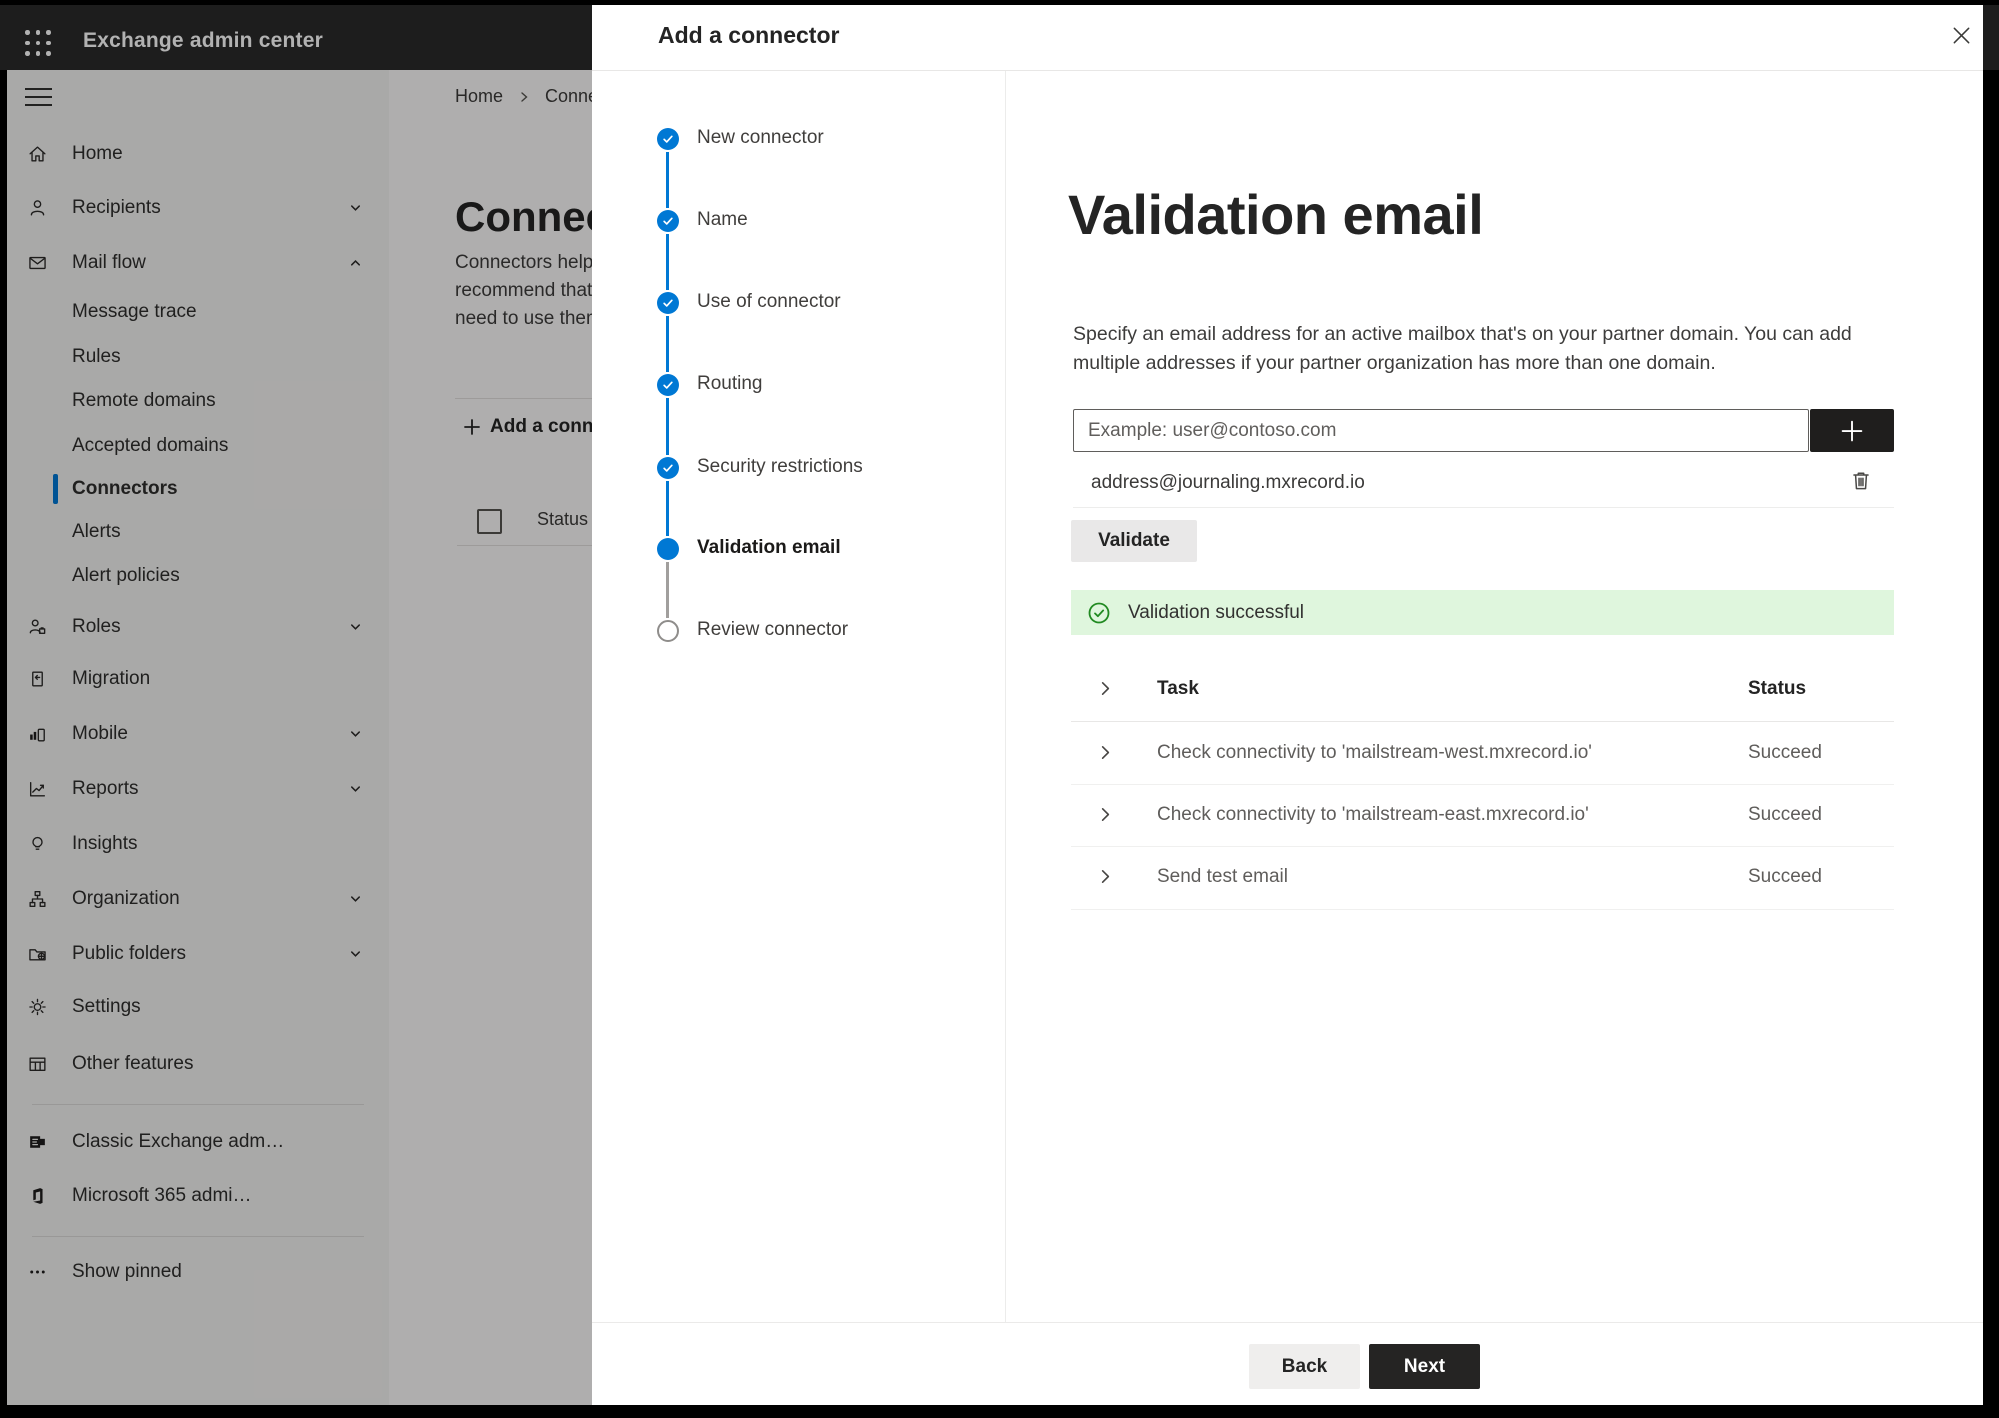  What do you see at coordinates (1276, 214) in the screenshot?
I see `content-heading: Validation email` at bounding box center [1276, 214].